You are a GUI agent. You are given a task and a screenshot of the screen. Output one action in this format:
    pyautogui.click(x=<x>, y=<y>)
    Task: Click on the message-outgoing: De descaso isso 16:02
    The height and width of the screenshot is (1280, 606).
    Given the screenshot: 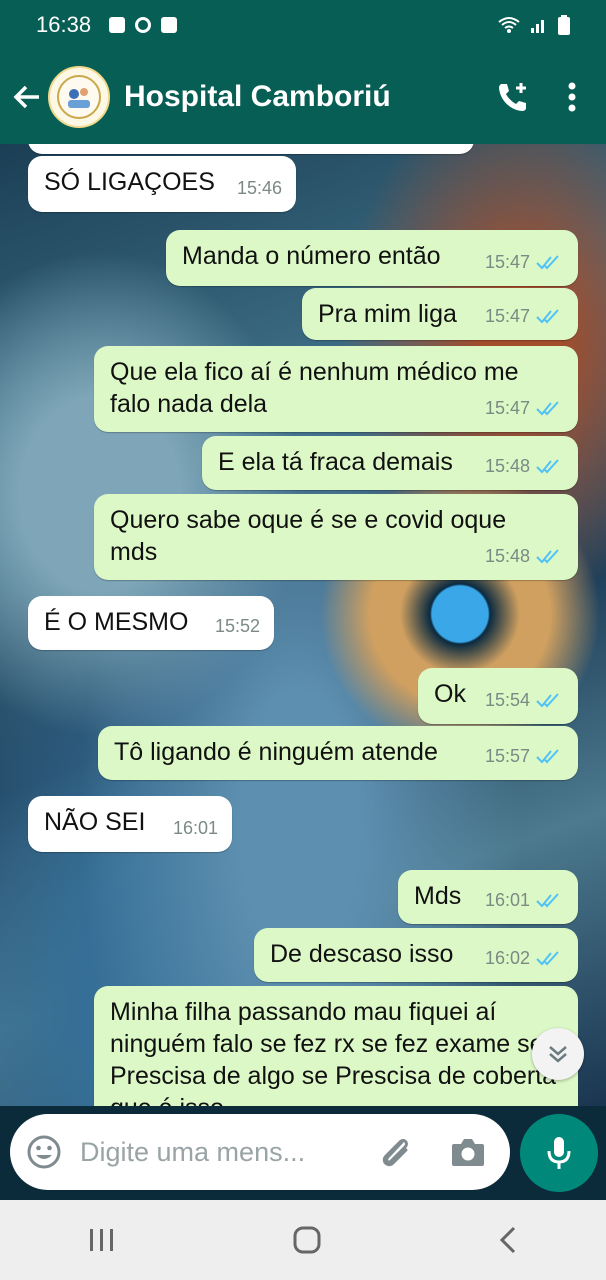 What is the action you would take?
    pyautogui.click(x=416, y=955)
    